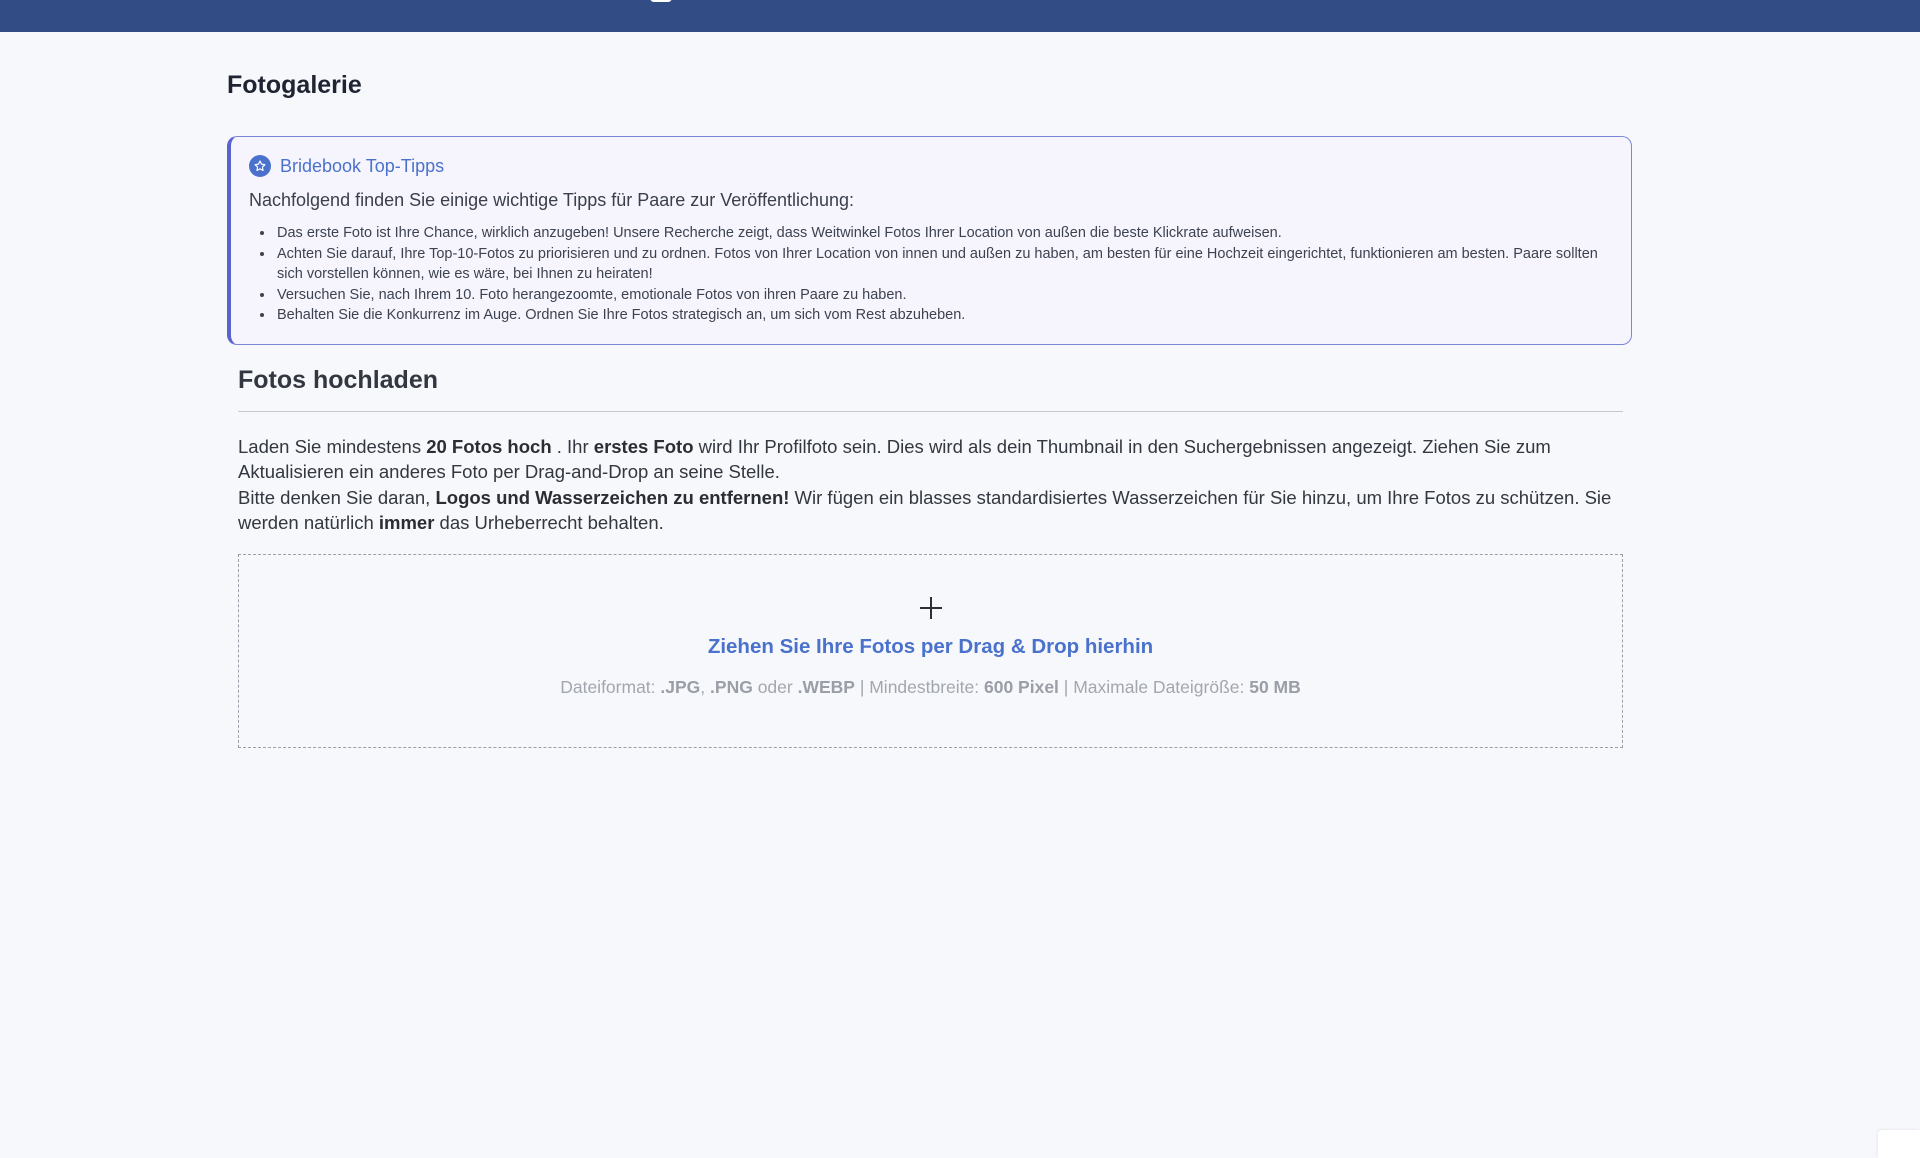 Image resolution: width=1920 pixels, height=1158 pixels. Describe the element at coordinates (294, 85) in the screenshot. I see `page-title: Fotogalerie` at that location.